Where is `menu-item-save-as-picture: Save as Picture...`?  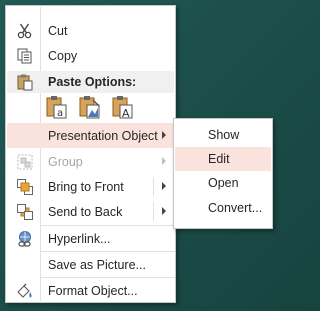
menu-item-save-as-picture: Save as Picture... is located at coordinates (90, 264).